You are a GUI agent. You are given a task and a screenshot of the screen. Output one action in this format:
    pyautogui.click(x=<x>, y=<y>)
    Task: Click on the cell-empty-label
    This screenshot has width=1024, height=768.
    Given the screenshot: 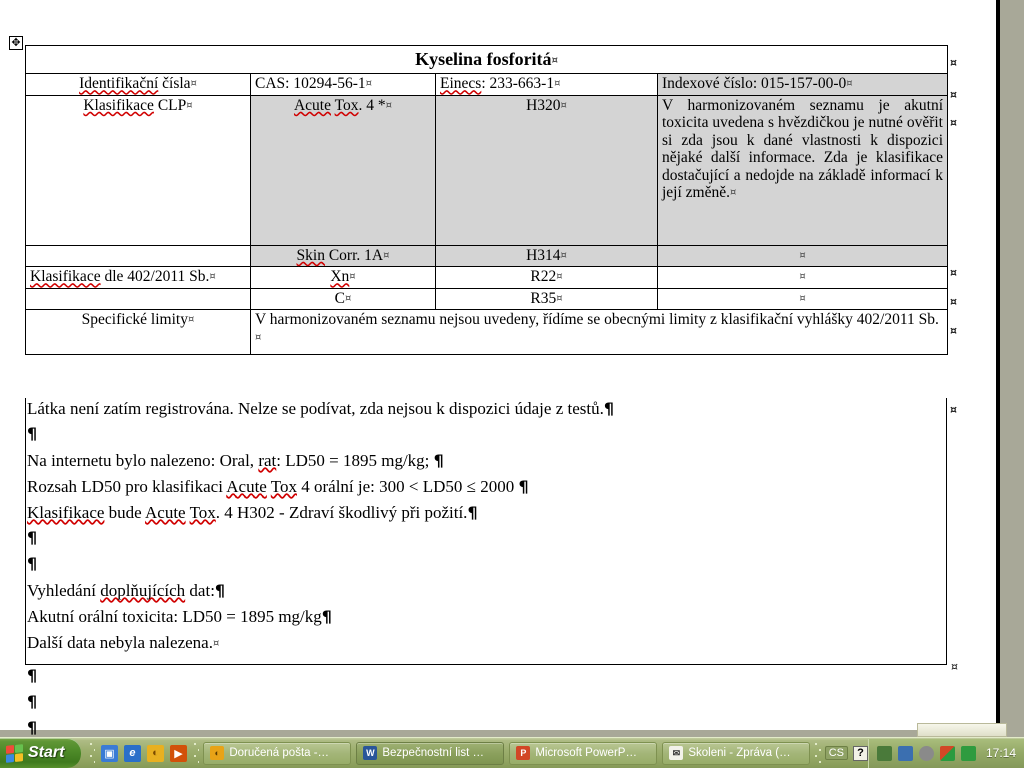 What is the action you would take?
    pyautogui.click(x=138, y=256)
    